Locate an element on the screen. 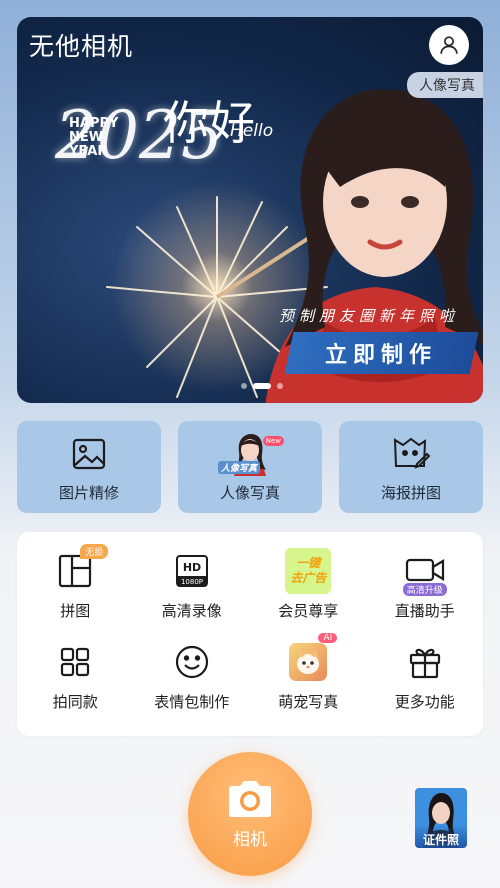  svg-text: 1080P is located at coordinates (192, 582).